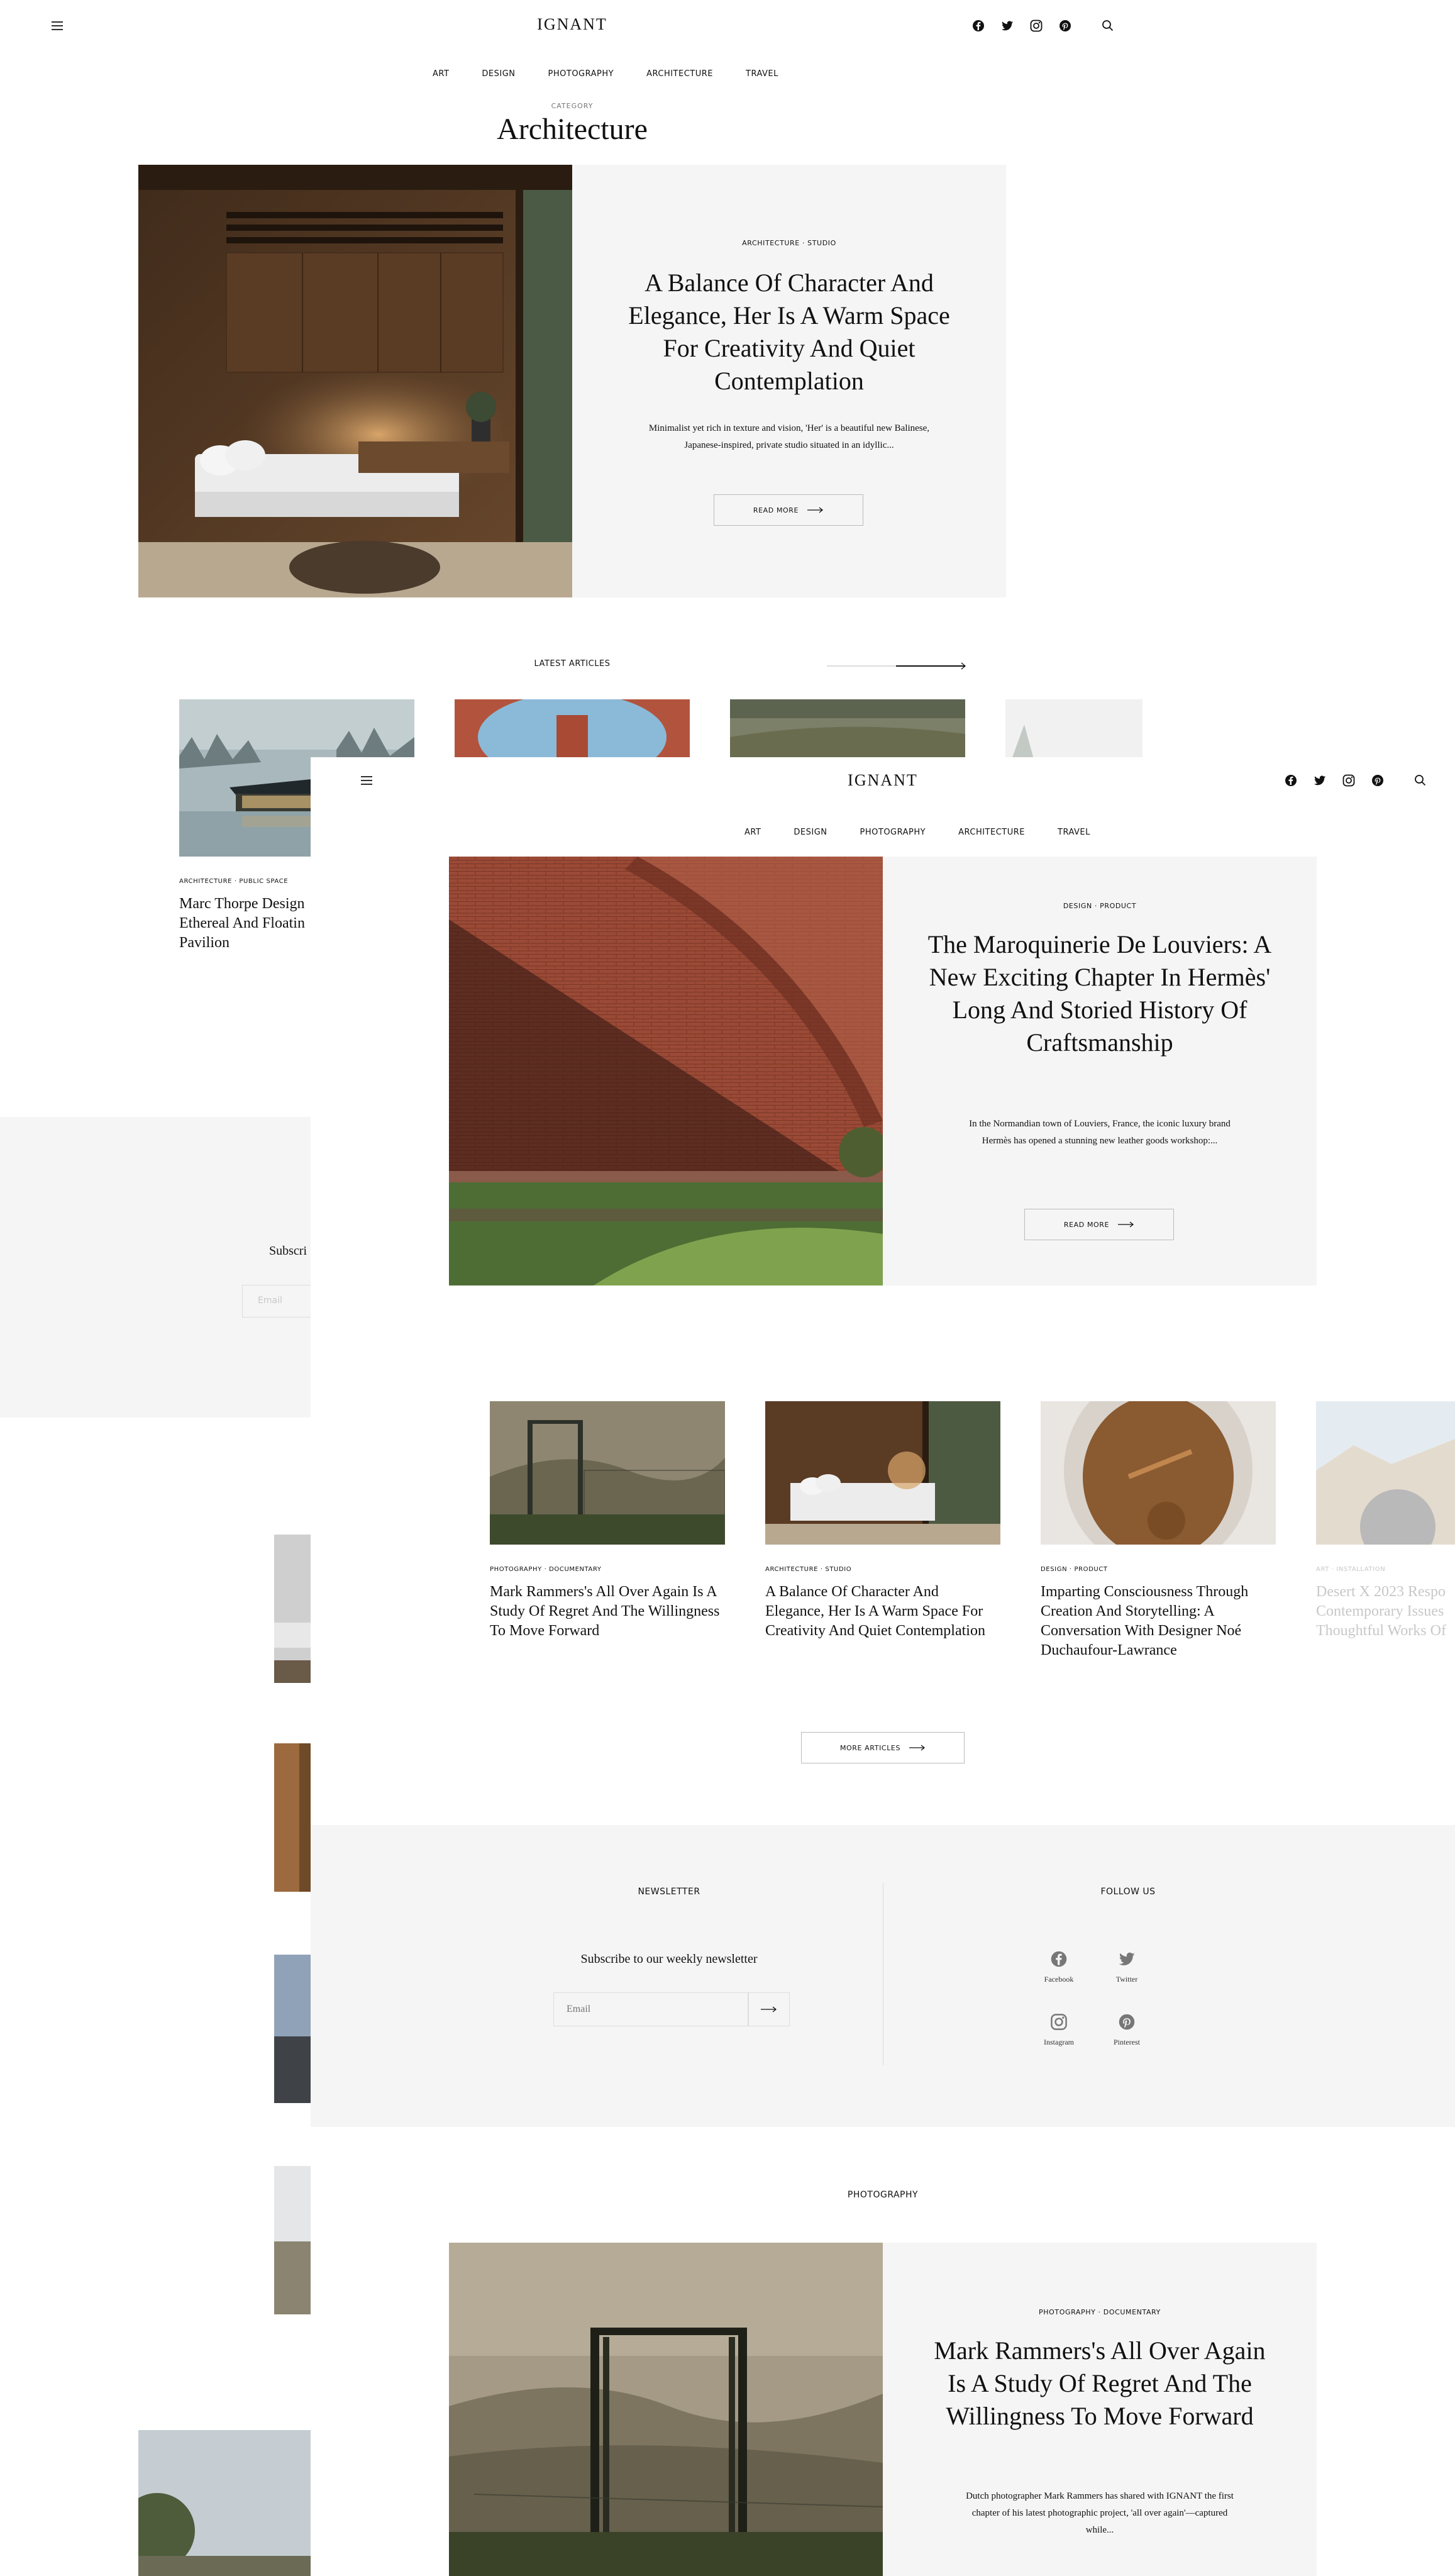 This screenshot has height=2576, width=1455. What do you see at coordinates (669, 1892) in the screenshot?
I see `newsletter-heading: NEWSLETTER` at bounding box center [669, 1892].